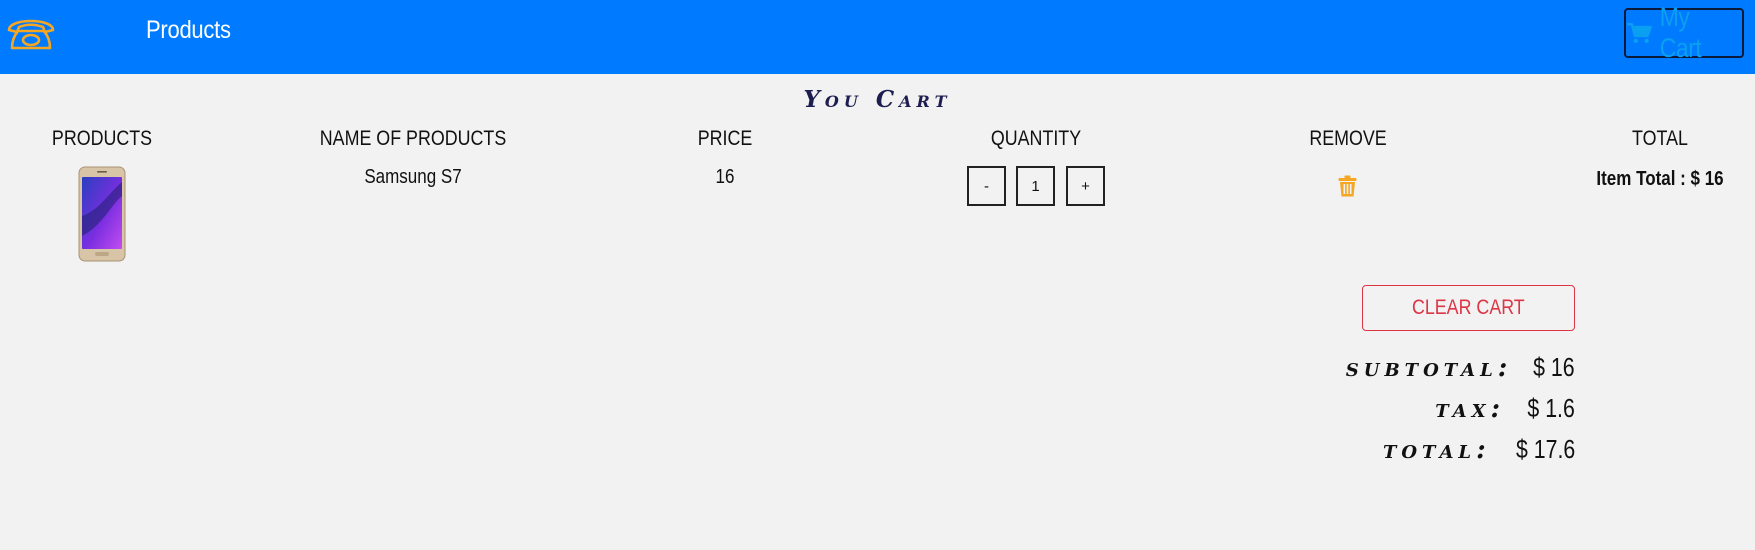 The width and height of the screenshot is (1755, 550). What do you see at coordinates (1551, 408) in the screenshot?
I see `tax-value: $ 1.6` at bounding box center [1551, 408].